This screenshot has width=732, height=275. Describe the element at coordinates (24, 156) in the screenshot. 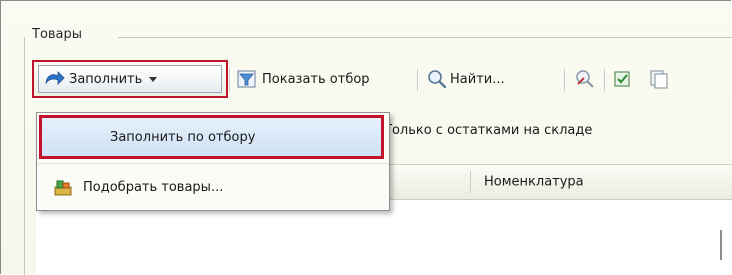

I see `group-border-left` at that location.